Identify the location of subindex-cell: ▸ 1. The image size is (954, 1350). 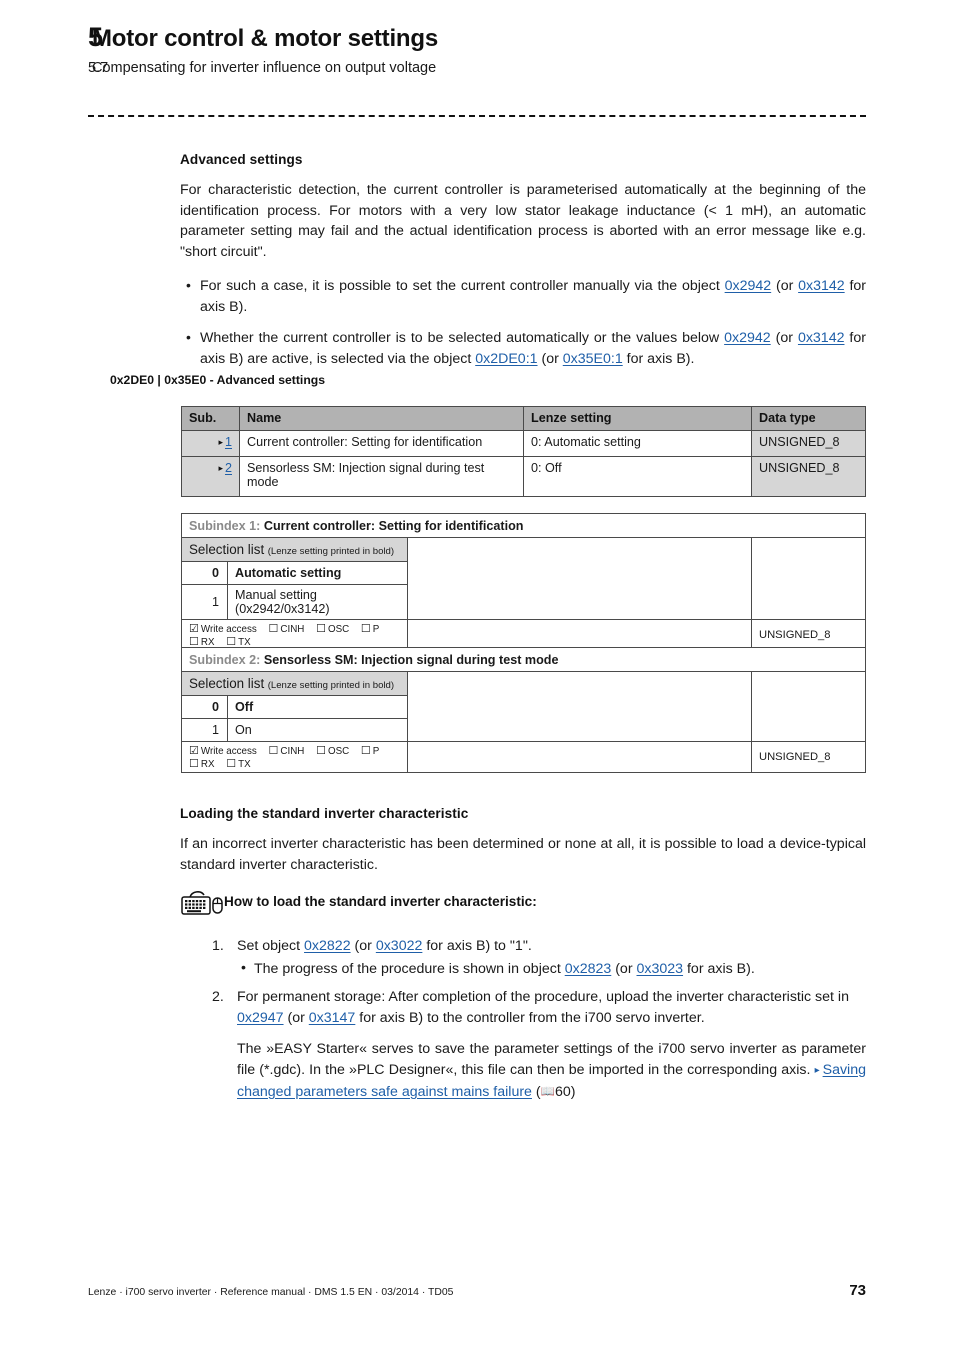
(210, 443).